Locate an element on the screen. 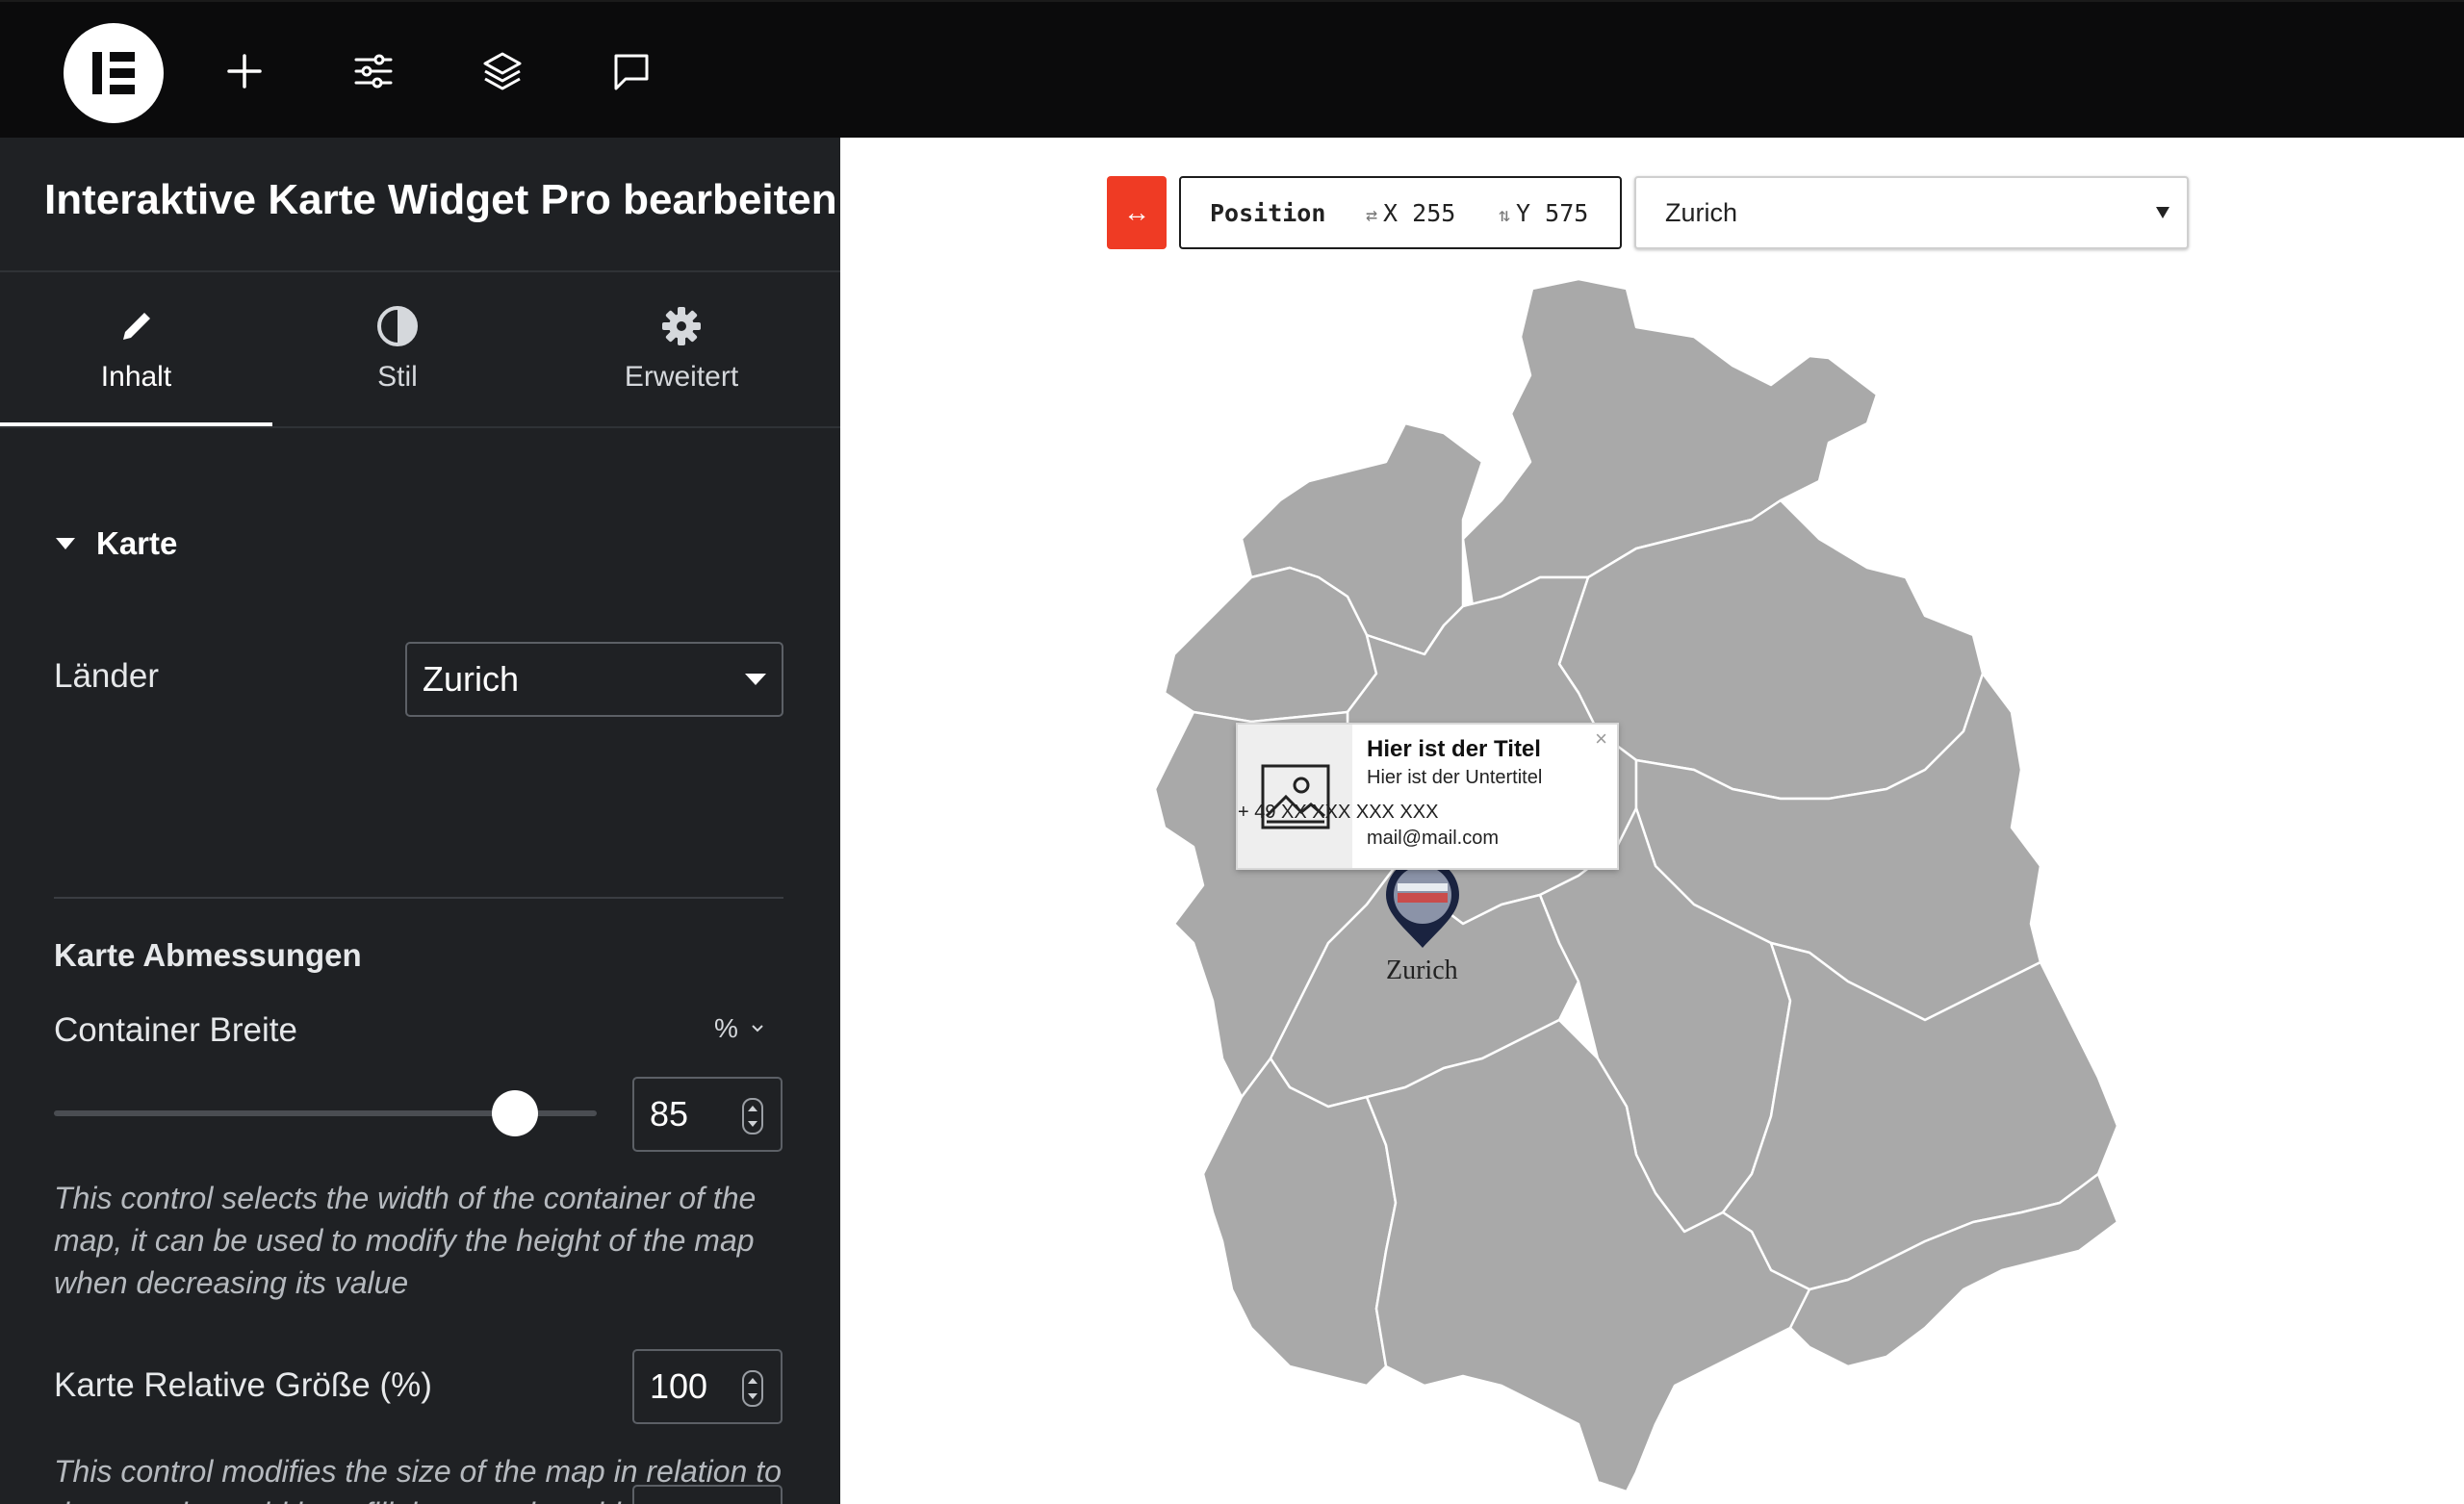  layers-icon is located at coordinates (502, 71).